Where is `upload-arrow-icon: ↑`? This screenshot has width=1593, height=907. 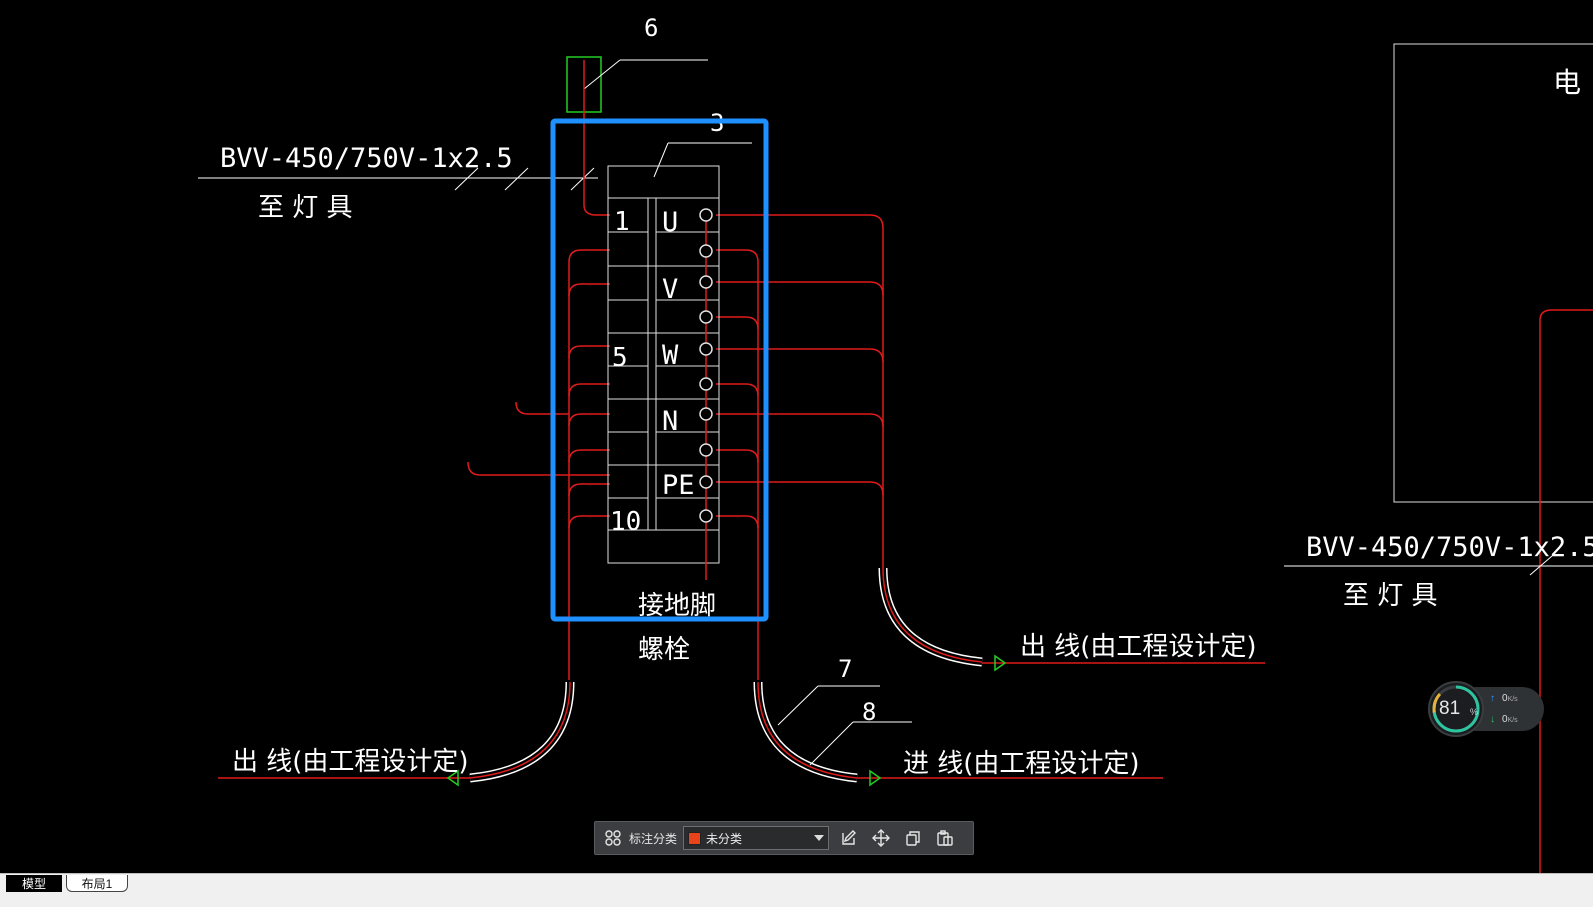
upload-arrow-icon: ↑ is located at coordinates (1492, 698).